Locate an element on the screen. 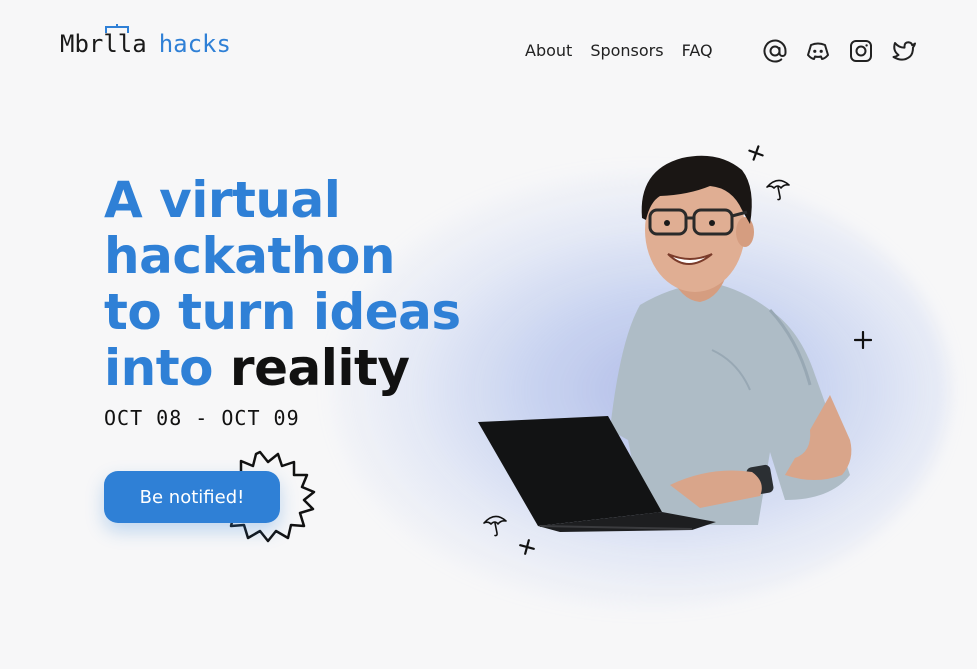 The image size is (977, 669). logo-brand-text: Mbrlla is located at coordinates (103, 44).